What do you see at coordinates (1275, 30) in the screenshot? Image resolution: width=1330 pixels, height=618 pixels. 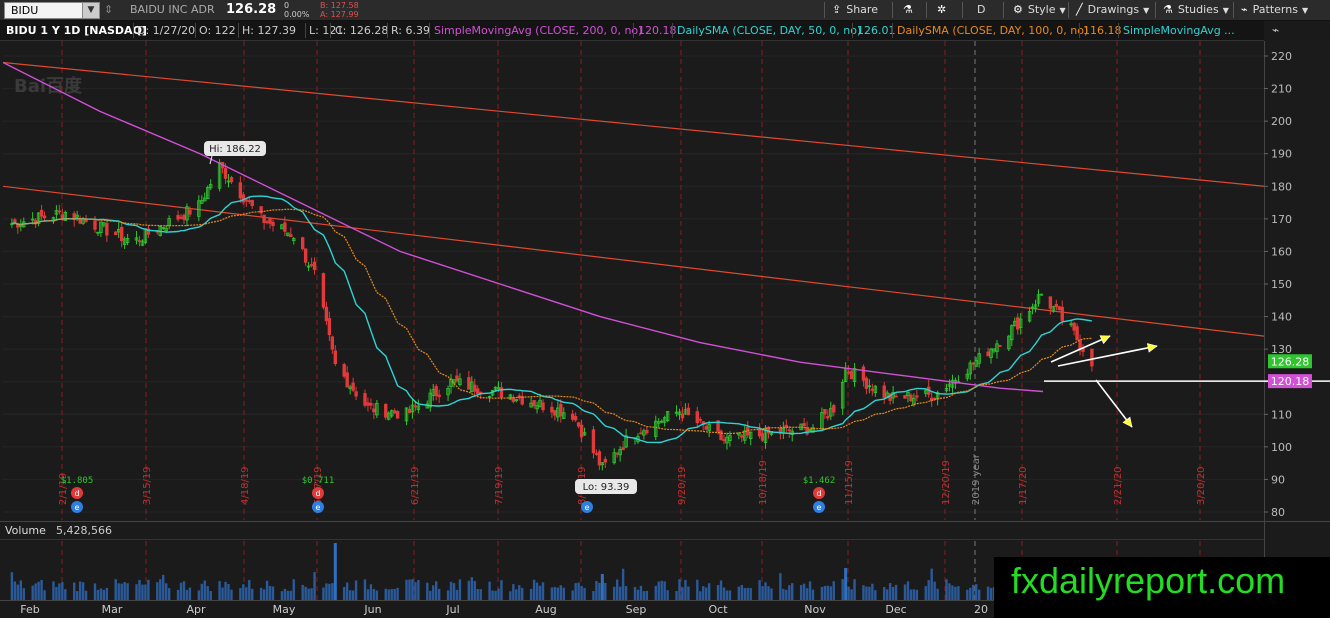 I see `expand-icon: ⌁` at bounding box center [1275, 30].